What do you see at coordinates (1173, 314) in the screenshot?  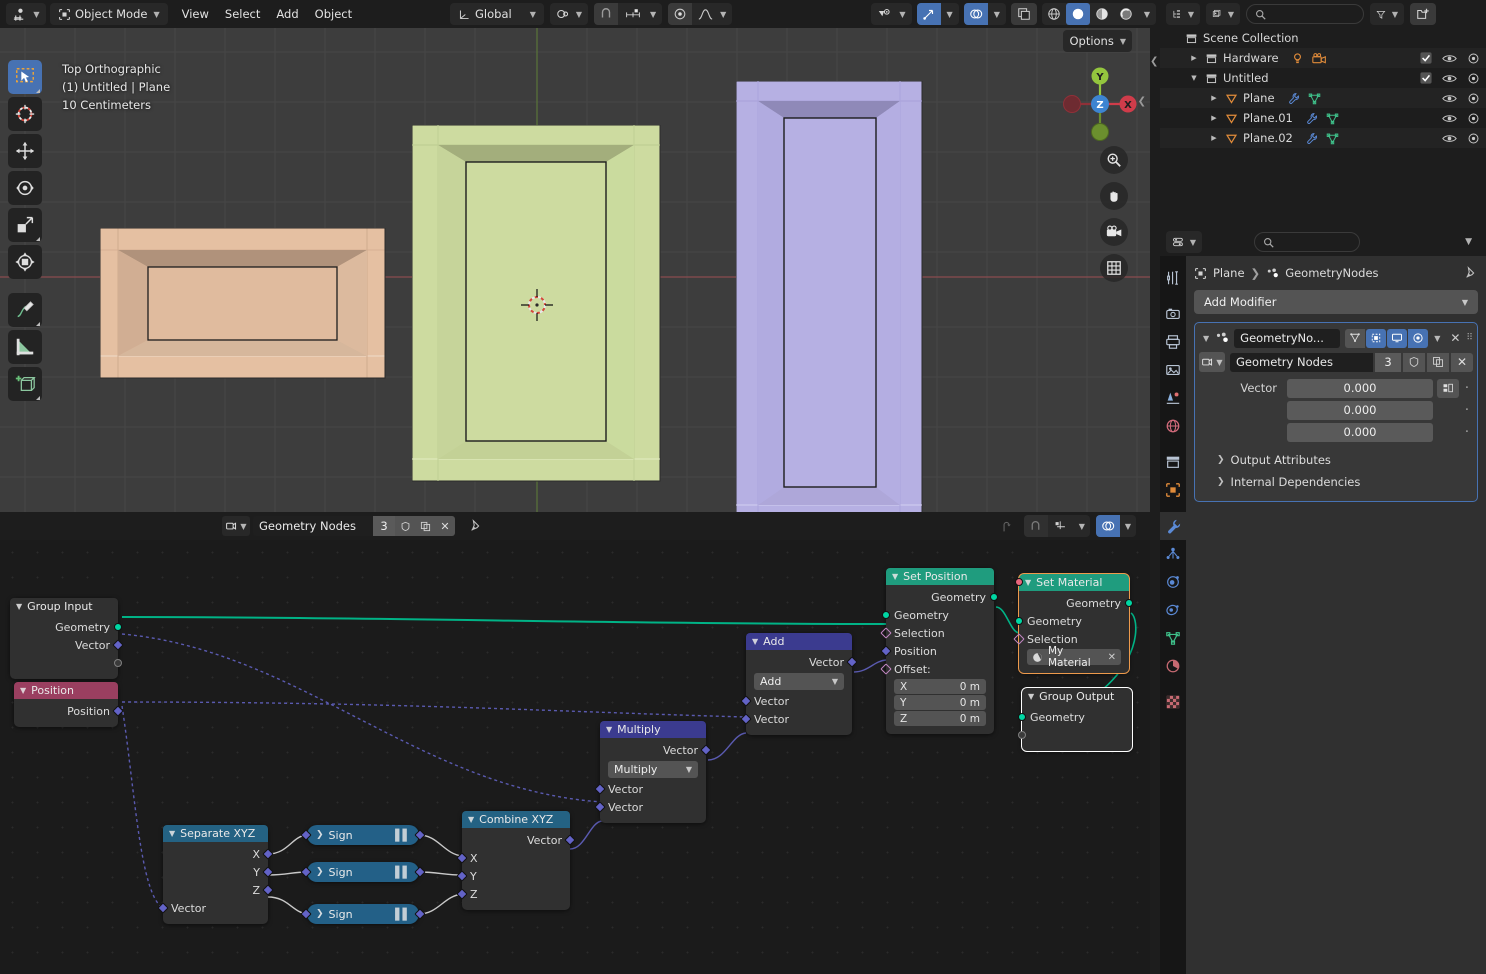 I see `render-tab` at bounding box center [1173, 314].